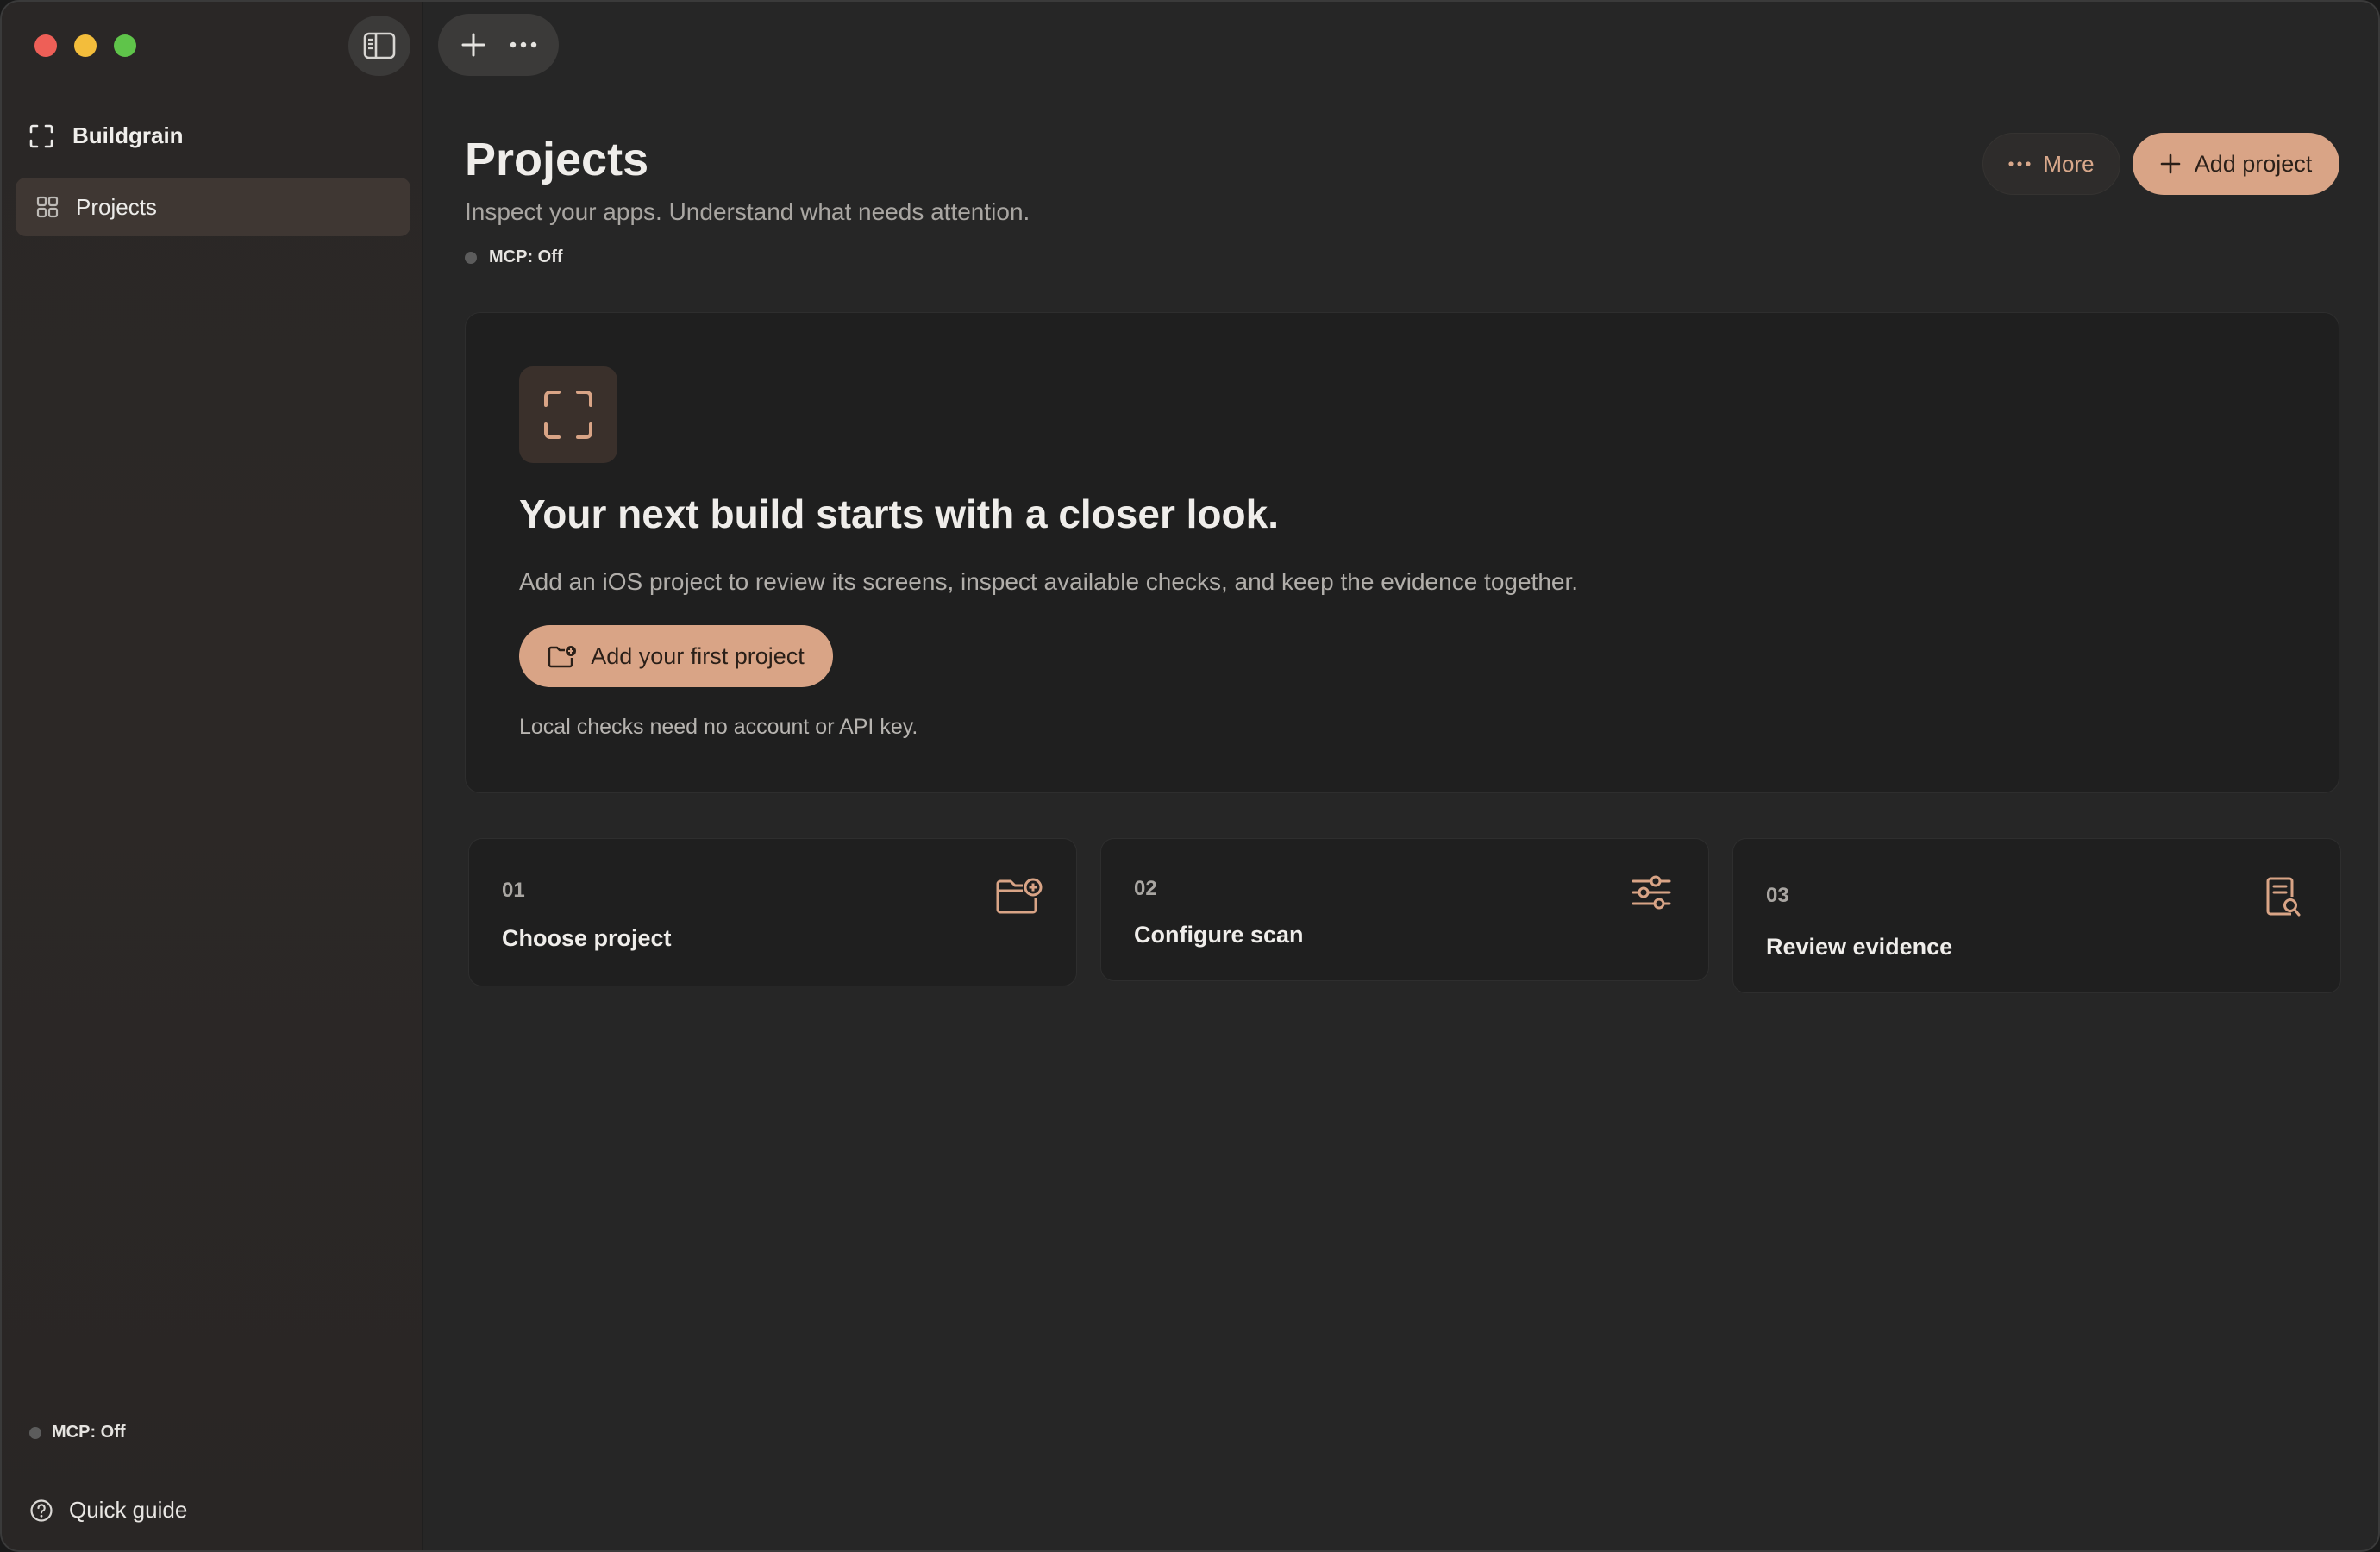 The height and width of the screenshot is (1552, 2380). Describe the element at coordinates (2254, 163) in the screenshot. I see `add-project-label: Add project` at that location.